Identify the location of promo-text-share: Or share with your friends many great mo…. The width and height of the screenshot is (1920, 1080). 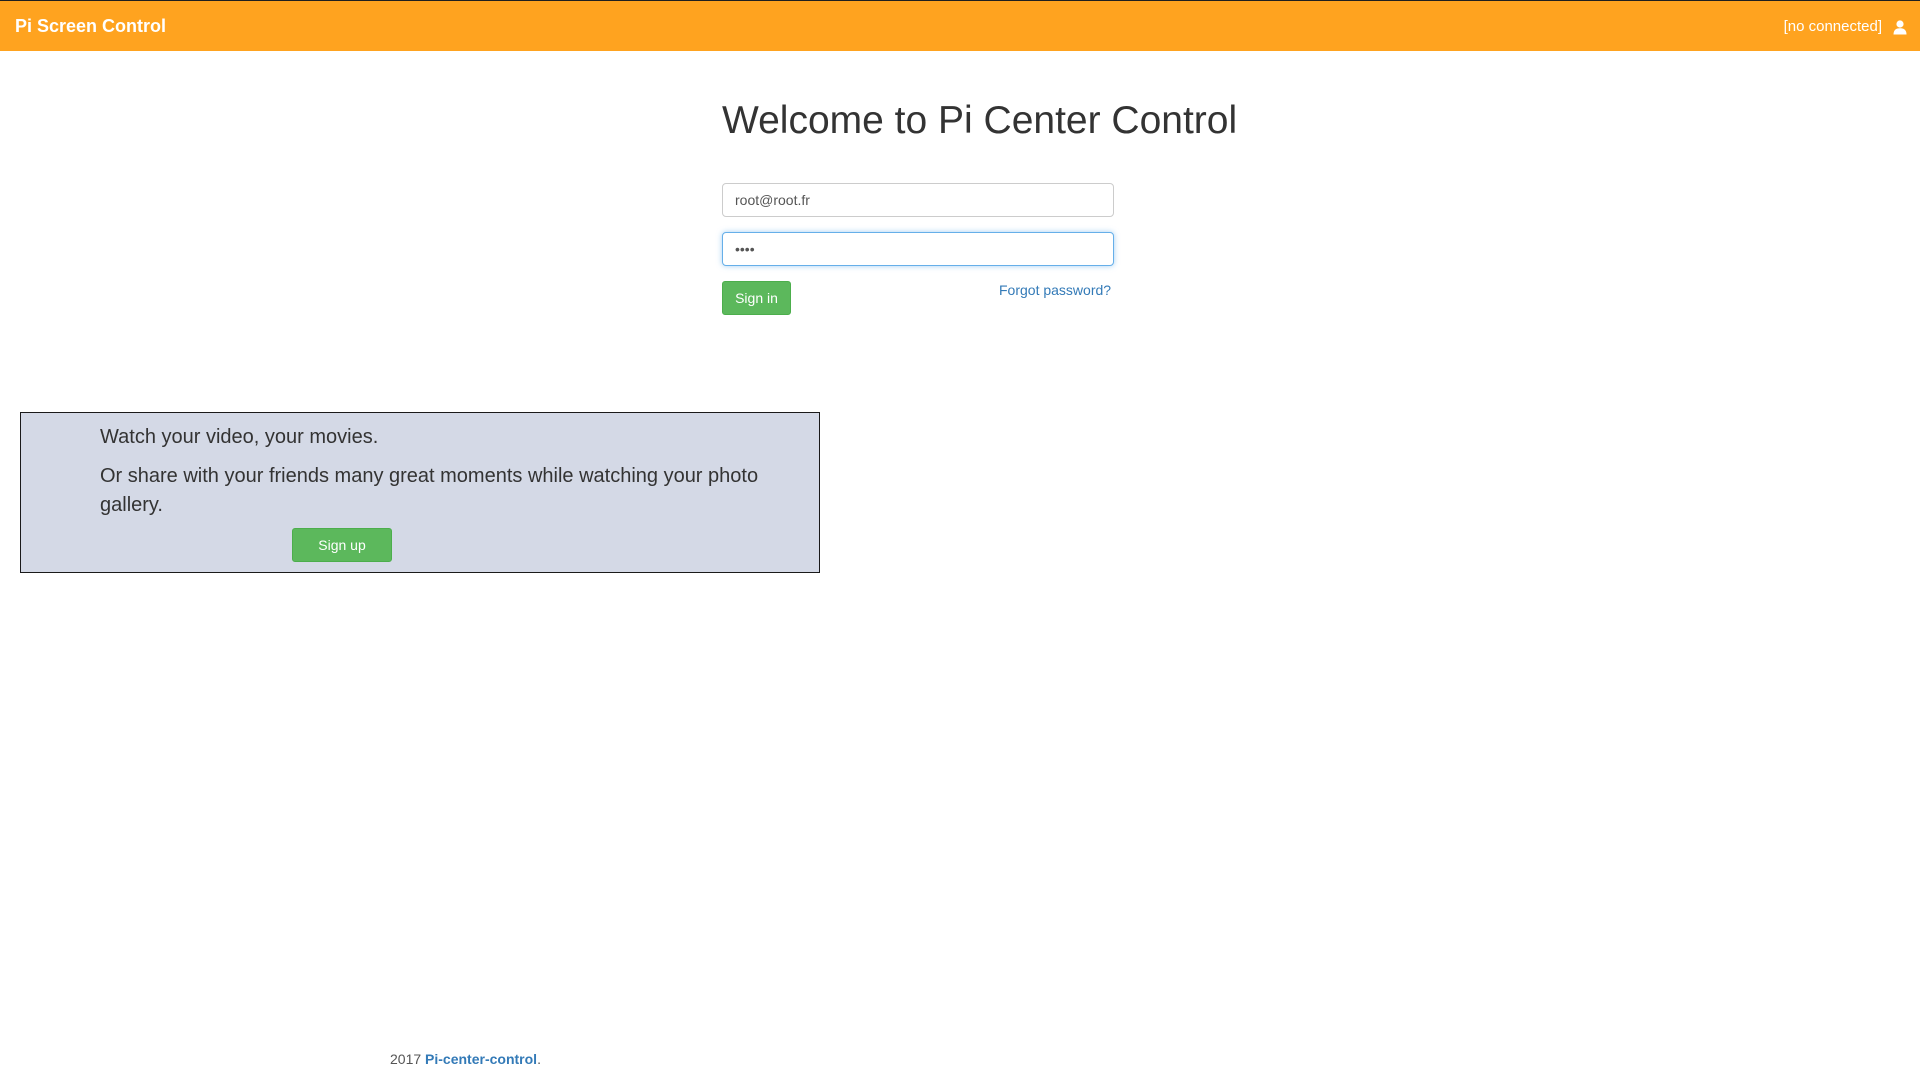
(429, 490).